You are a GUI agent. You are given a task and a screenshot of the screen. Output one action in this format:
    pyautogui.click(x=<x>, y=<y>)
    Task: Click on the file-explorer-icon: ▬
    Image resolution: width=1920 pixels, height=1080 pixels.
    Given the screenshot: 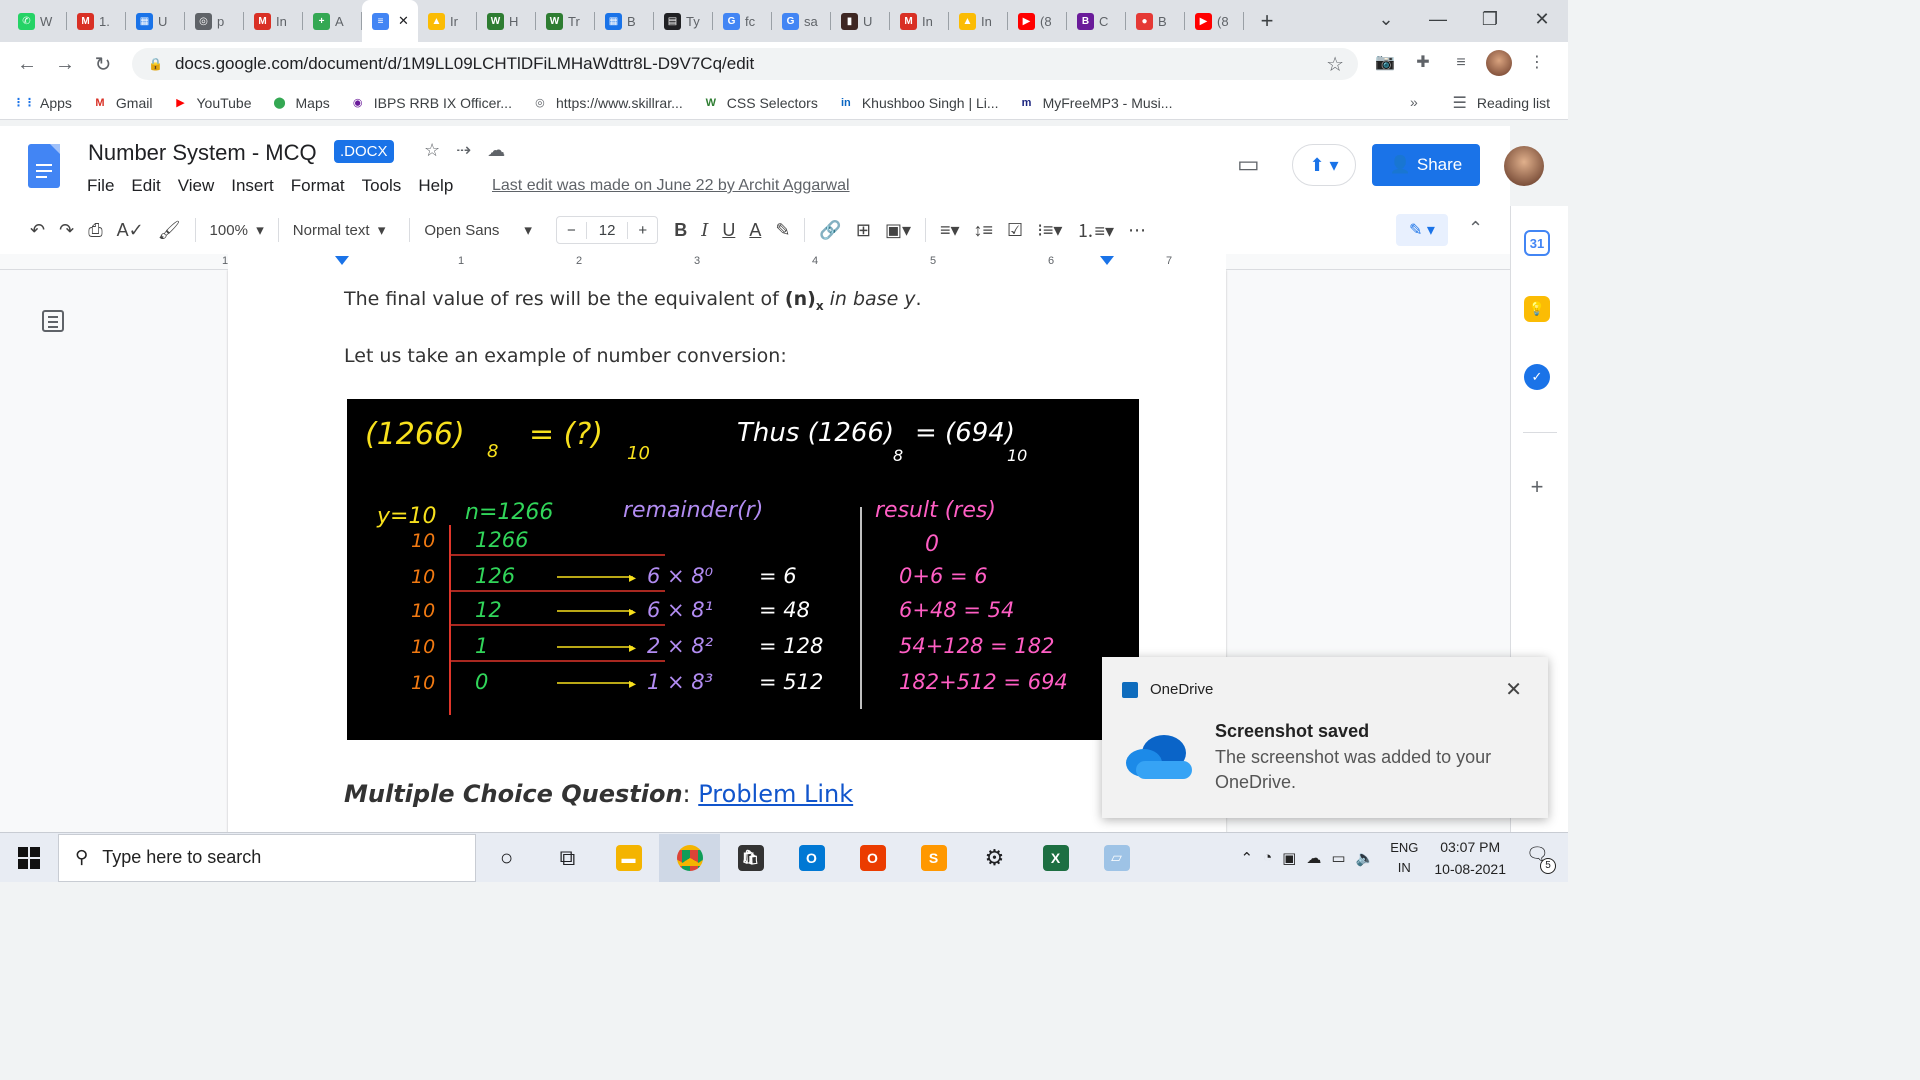 What is the action you would take?
    pyautogui.click(x=628, y=858)
    